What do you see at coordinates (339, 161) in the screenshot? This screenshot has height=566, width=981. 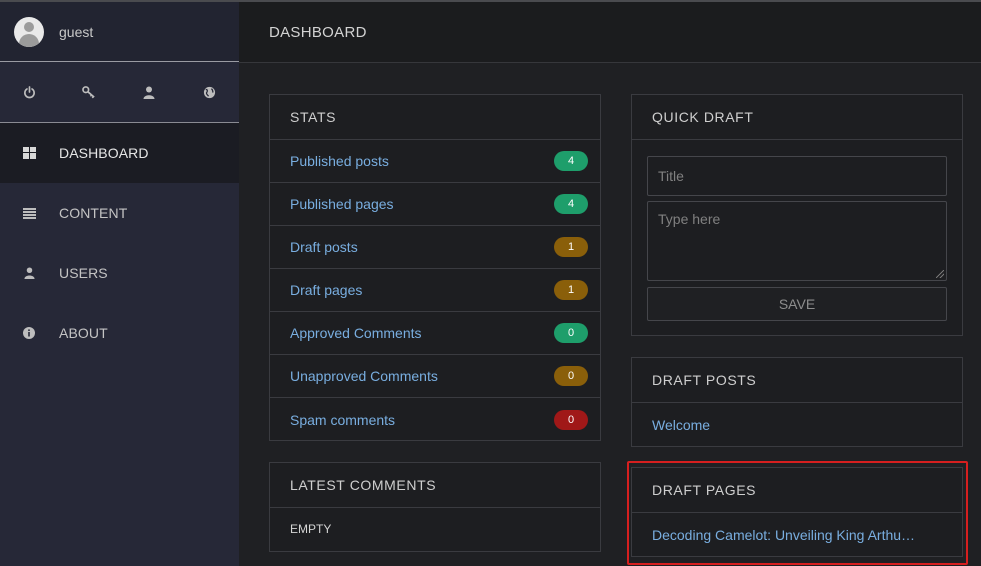 I see `stat-link: Published posts` at bounding box center [339, 161].